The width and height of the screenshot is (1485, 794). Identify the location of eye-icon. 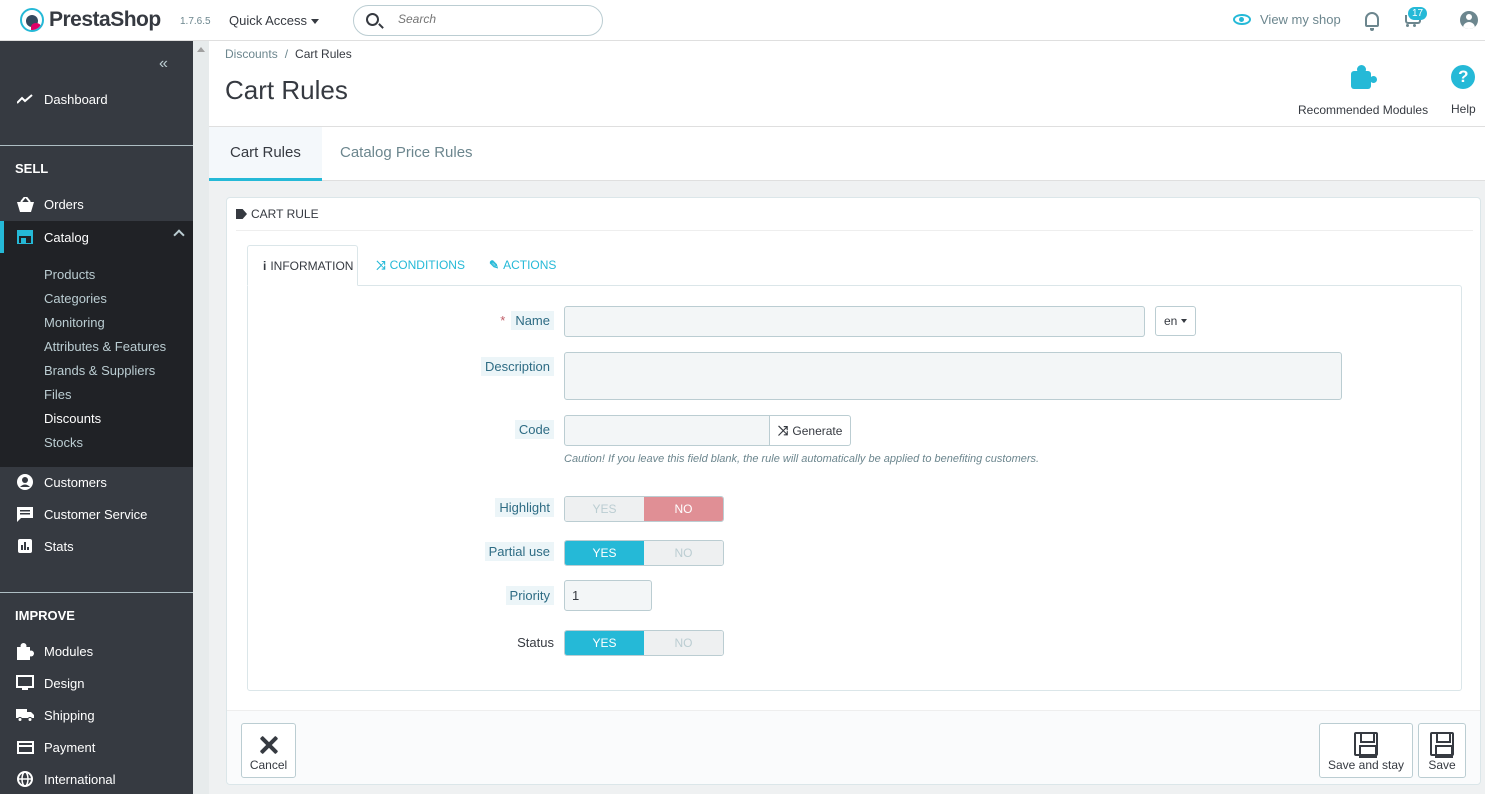
(1242, 19).